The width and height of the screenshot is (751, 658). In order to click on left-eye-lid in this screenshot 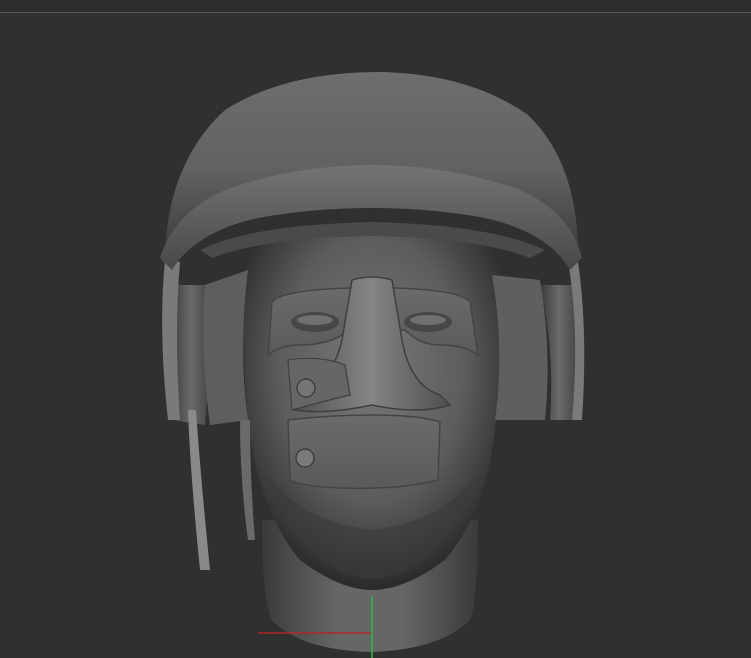, I will do `click(315, 320)`.